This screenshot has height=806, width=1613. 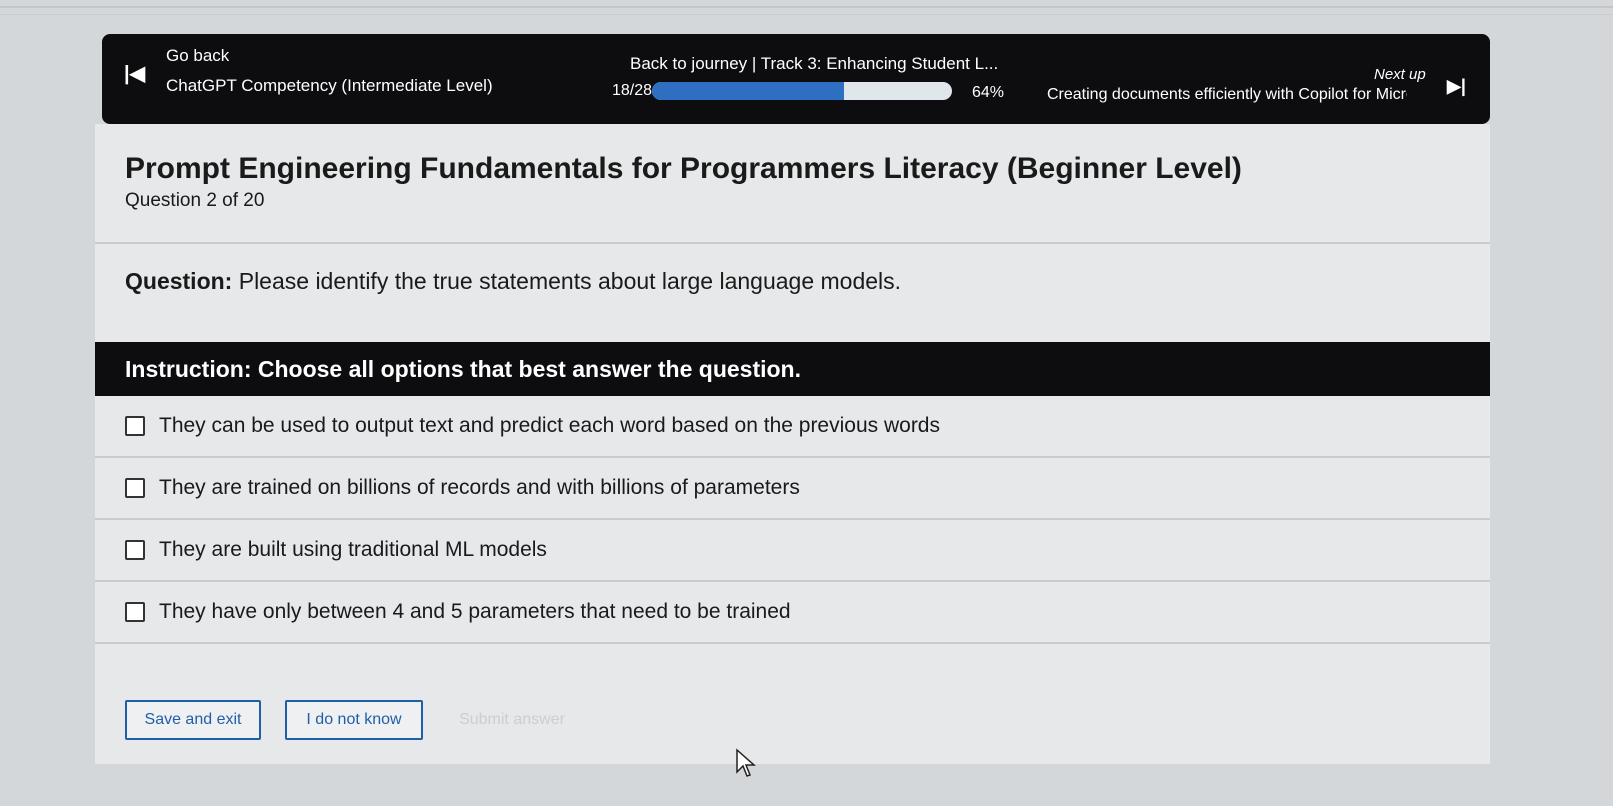 I want to click on divider, so click(x=792, y=243).